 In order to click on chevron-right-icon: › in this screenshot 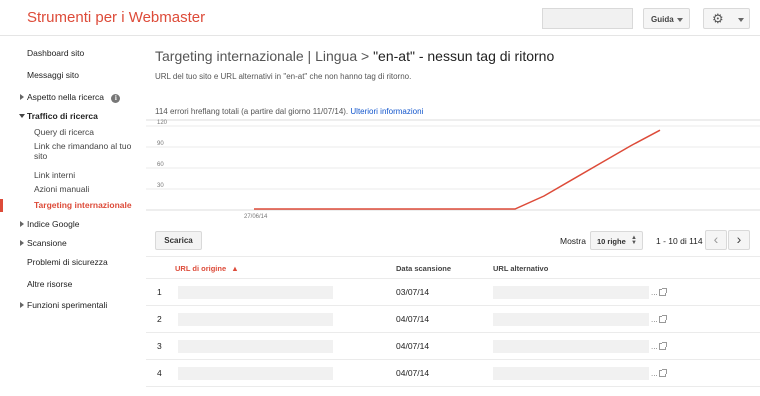, I will do `click(739, 239)`.